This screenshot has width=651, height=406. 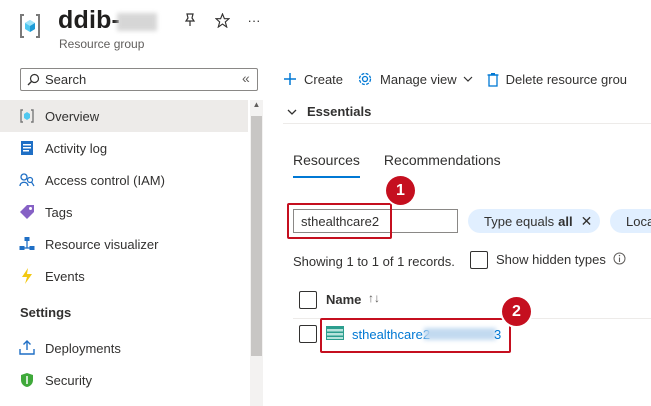 I want to click on sidebar-section-settings: Settings, so click(x=46, y=312).